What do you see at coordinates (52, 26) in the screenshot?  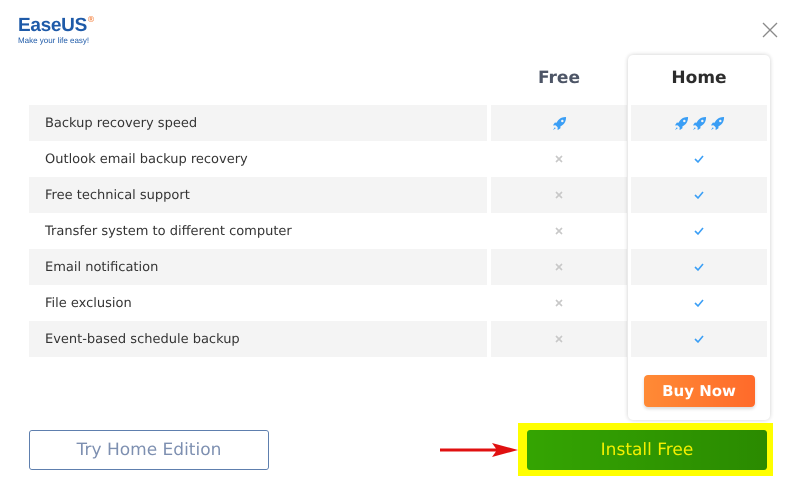 I see `brand-logo: EaseUS` at bounding box center [52, 26].